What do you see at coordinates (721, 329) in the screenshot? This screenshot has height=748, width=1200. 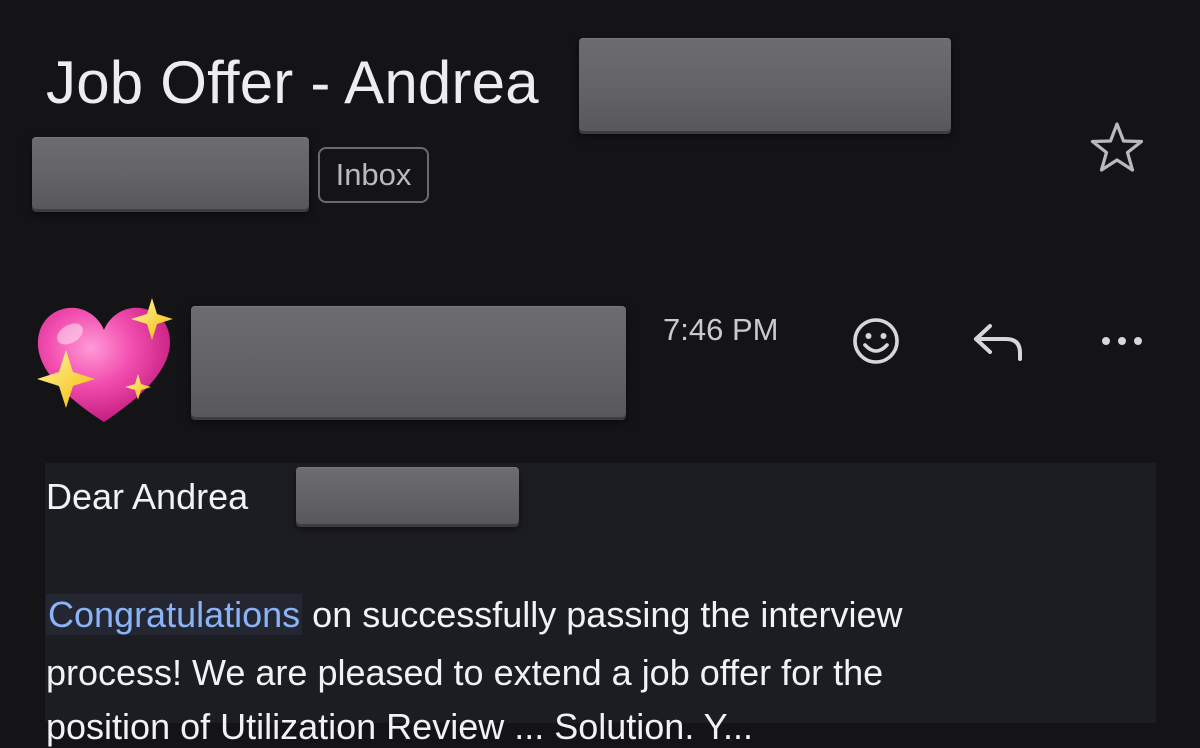 I see `message-time: 7:46 PM` at bounding box center [721, 329].